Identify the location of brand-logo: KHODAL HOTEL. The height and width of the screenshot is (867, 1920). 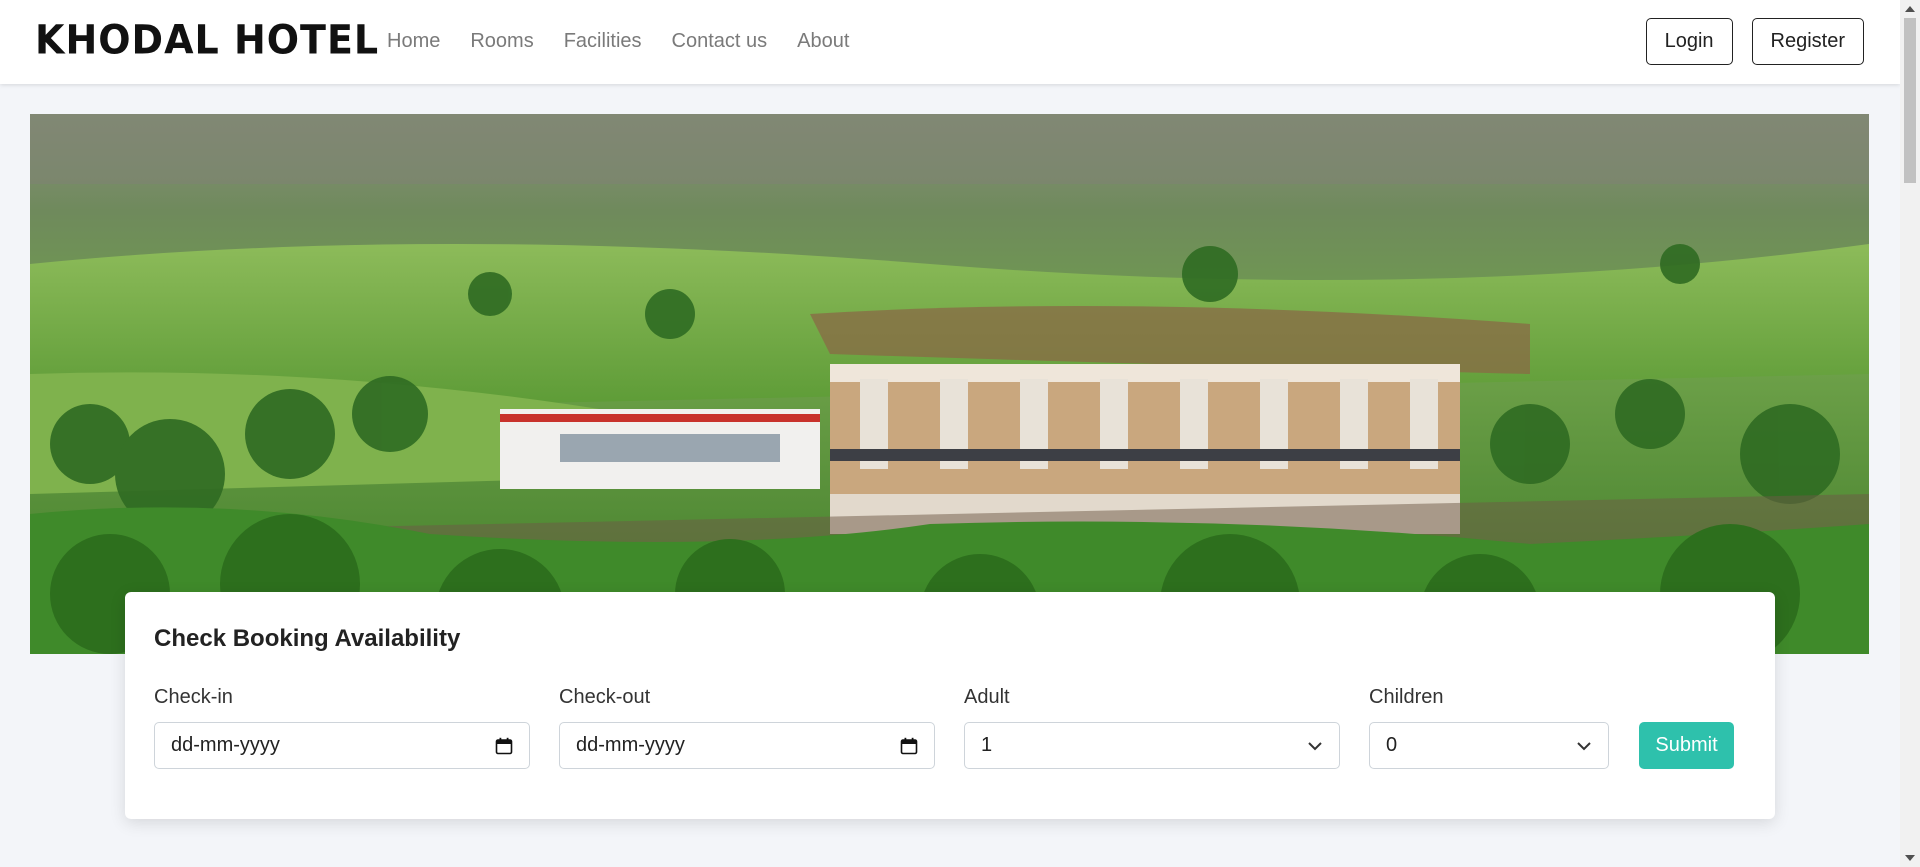
(207, 40).